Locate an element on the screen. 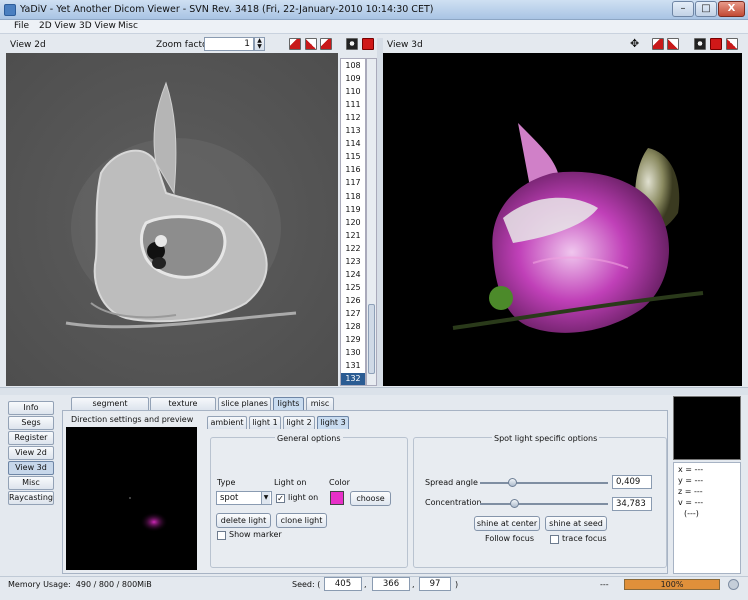  maximize-button: □ is located at coordinates (706, 9).